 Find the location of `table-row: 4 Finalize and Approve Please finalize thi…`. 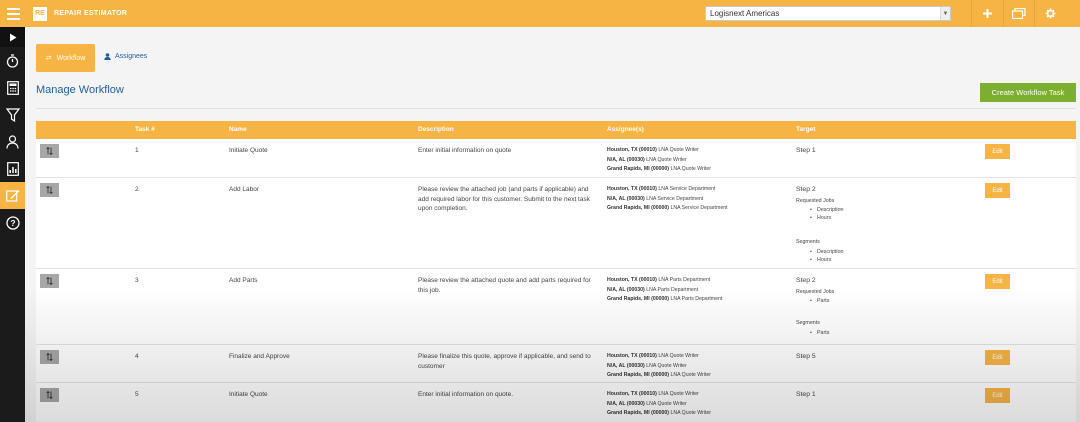

table-row: 4 Finalize and Approve Please finalize thi… is located at coordinates (556, 364).